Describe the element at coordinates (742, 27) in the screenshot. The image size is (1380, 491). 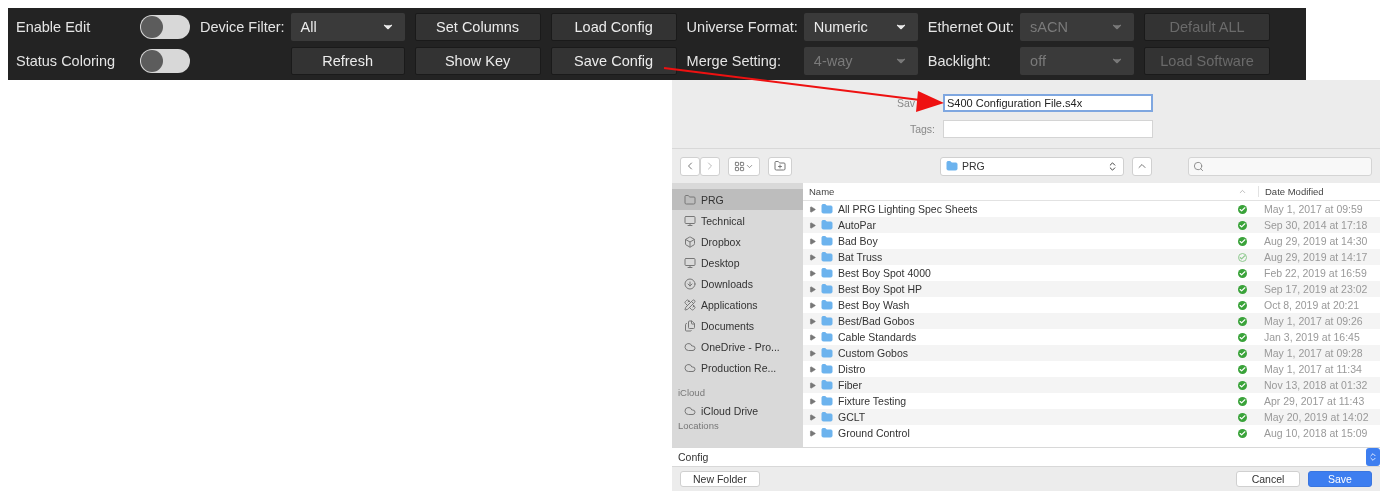
I see `field-label: Universe Format:` at that location.